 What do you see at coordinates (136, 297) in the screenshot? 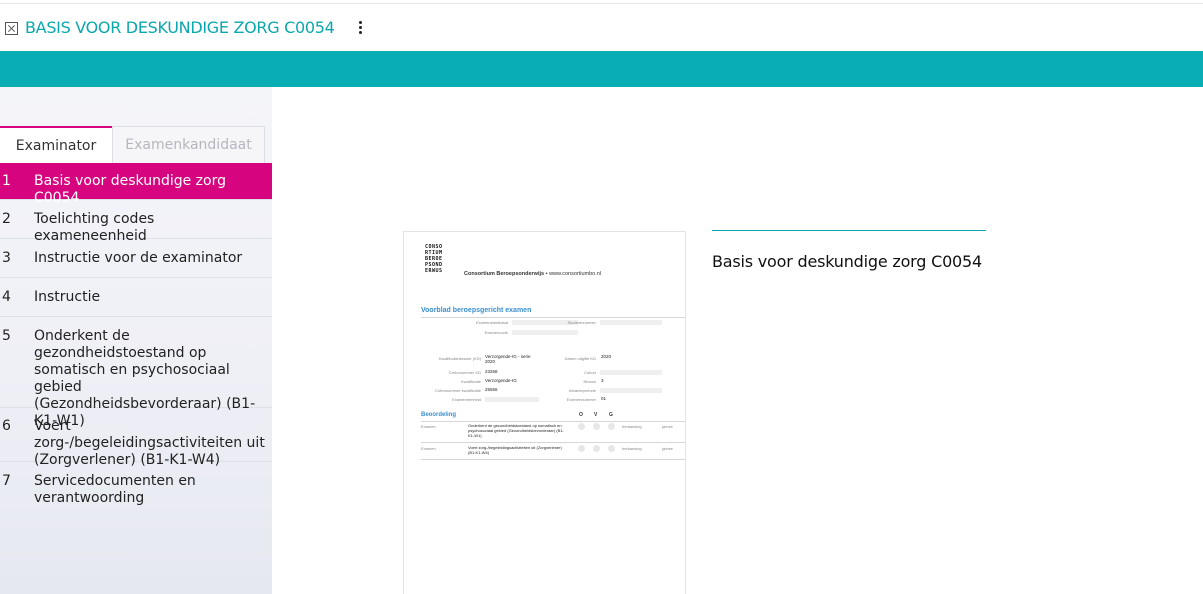
I see `toc-item-4: 4 Instructie` at bounding box center [136, 297].